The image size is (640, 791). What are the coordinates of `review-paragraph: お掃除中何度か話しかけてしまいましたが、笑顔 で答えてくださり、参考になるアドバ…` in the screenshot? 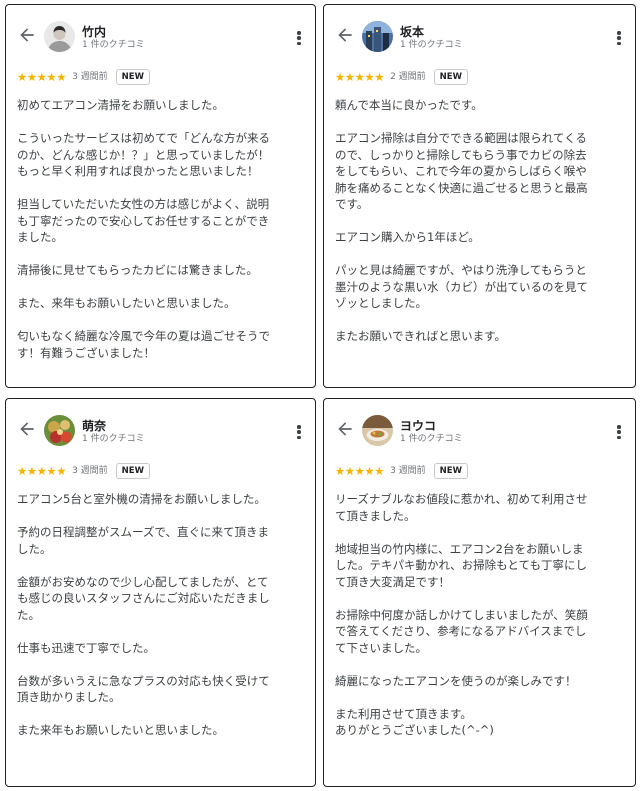 It's located at (461, 631).